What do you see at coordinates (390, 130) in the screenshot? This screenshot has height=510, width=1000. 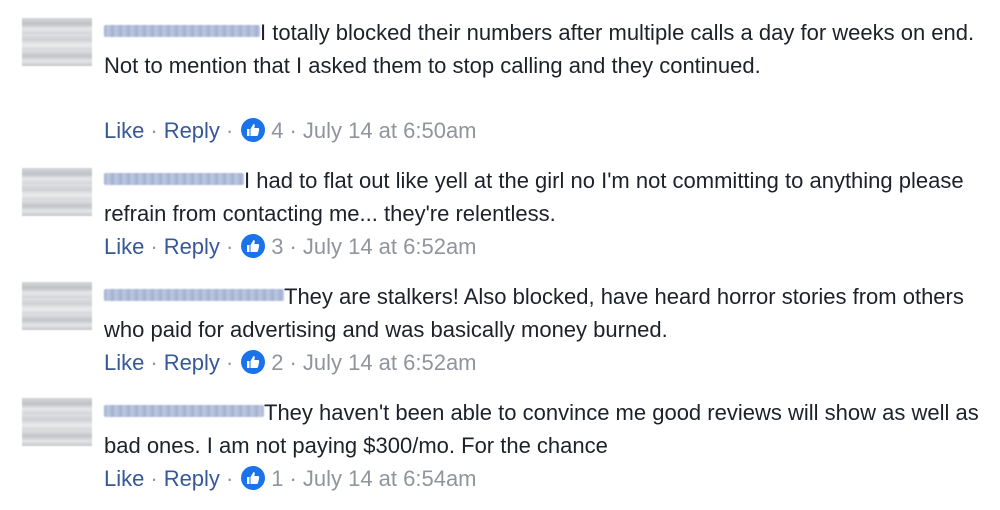 I see `comment-timestamp: July 14 at 6:50am` at bounding box center [390, 130].